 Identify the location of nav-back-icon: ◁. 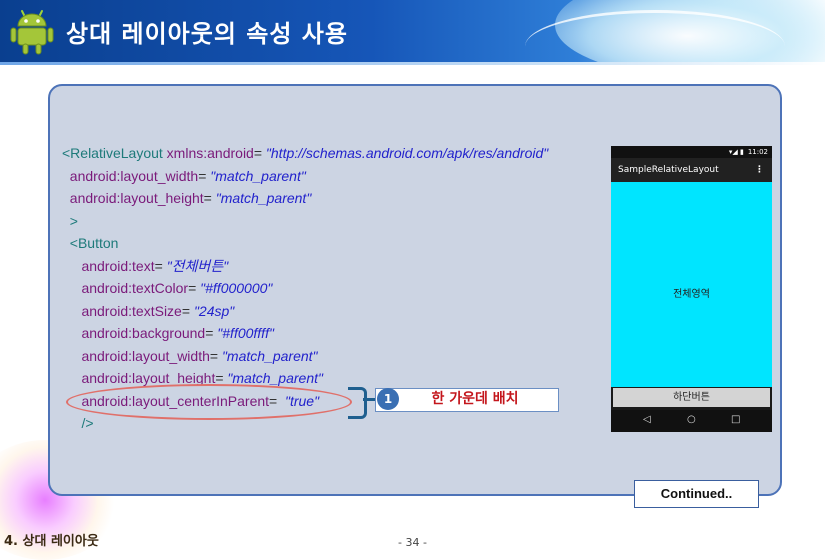
(647, 419).